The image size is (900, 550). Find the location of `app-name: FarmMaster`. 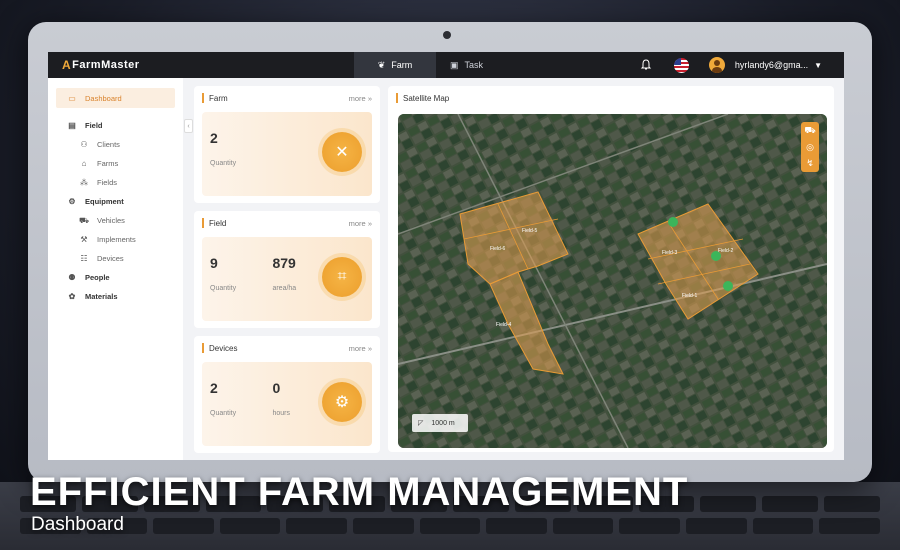

app-name: FarmMaster is located at coordinates (106, 65).